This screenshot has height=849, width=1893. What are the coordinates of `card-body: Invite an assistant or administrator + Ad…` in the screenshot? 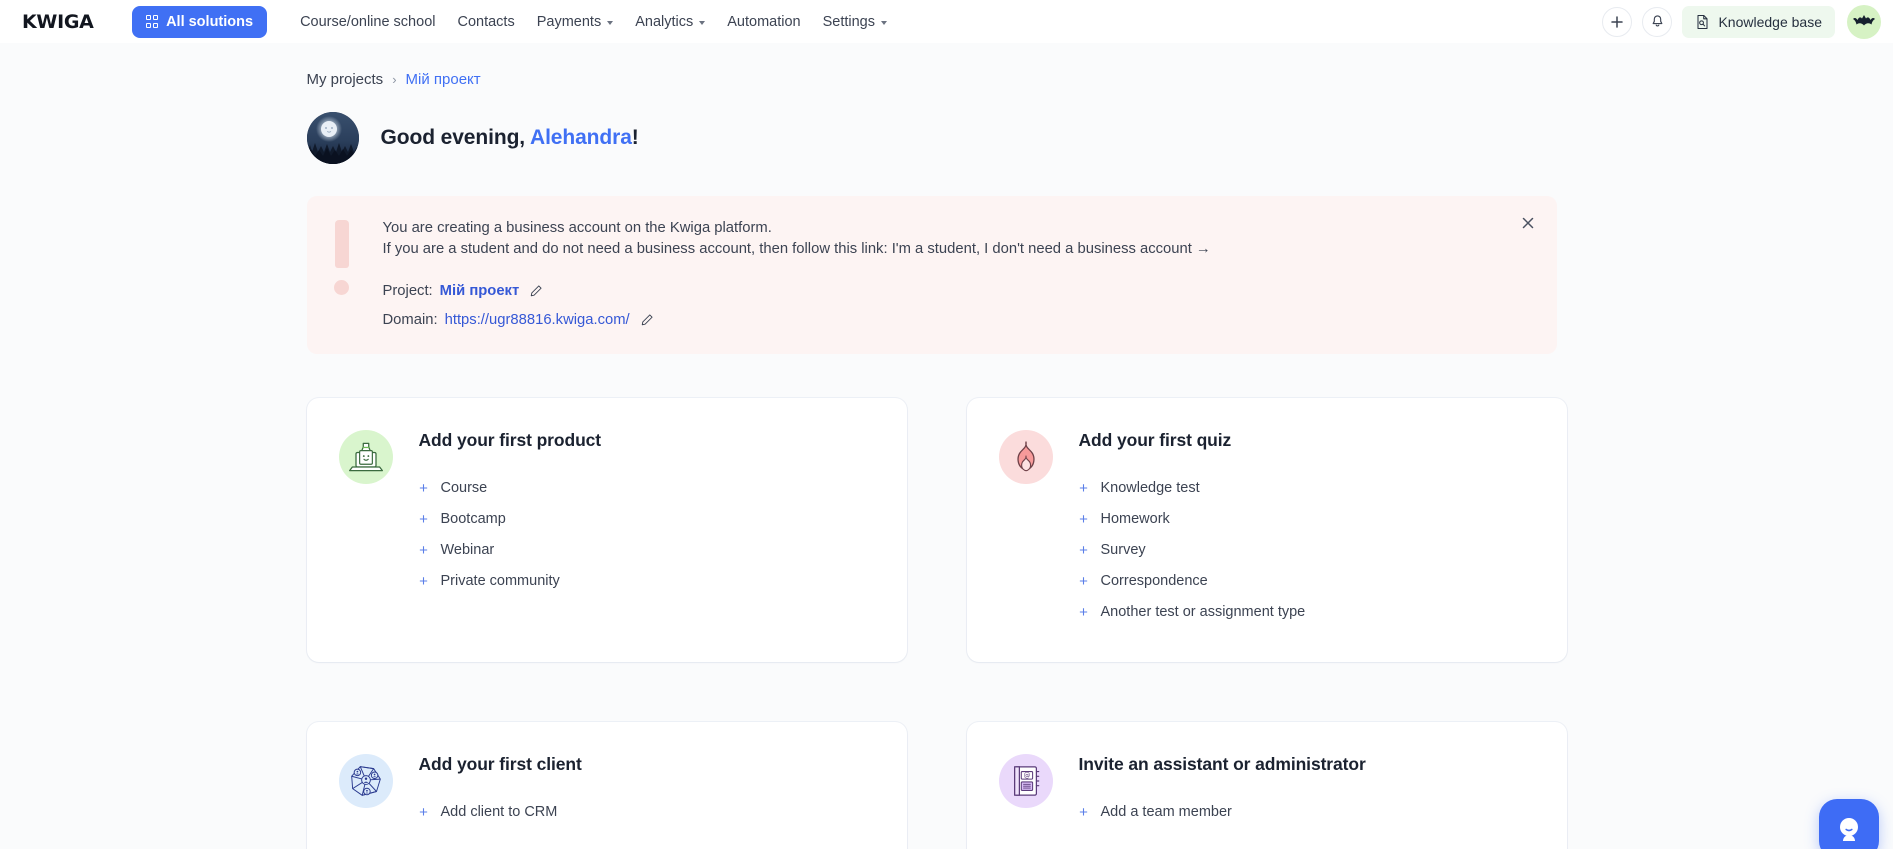 It's located at (1307, 794).